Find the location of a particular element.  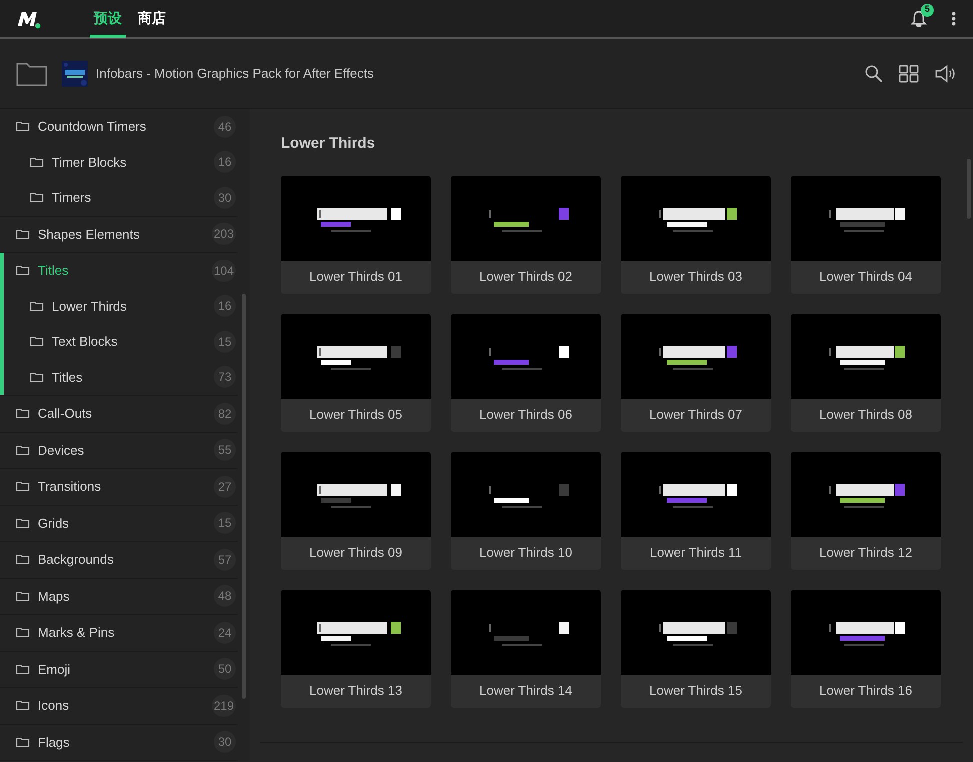

tab: 商店 is located at coordinates (152, 19).